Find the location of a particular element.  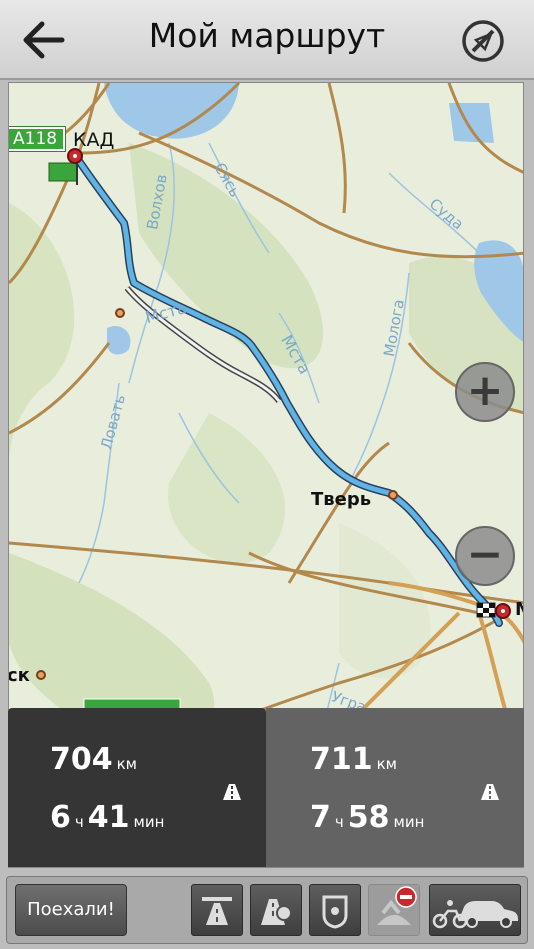

avoid-unpaved-button is located at coordinates (335, 910).